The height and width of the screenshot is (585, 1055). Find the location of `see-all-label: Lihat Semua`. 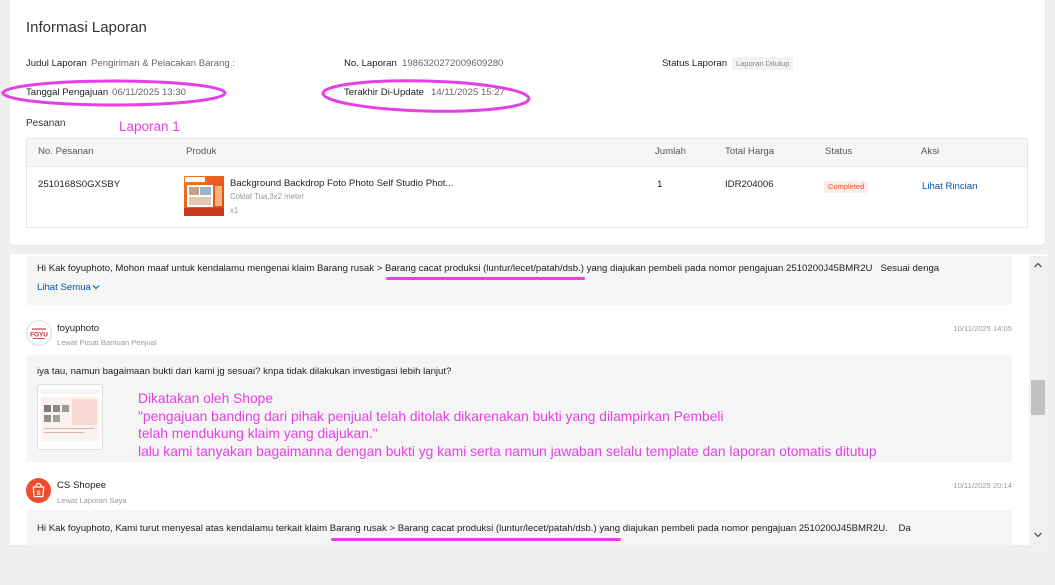

see-all-label: Lihat Semua is located at coordinates (64, 287).